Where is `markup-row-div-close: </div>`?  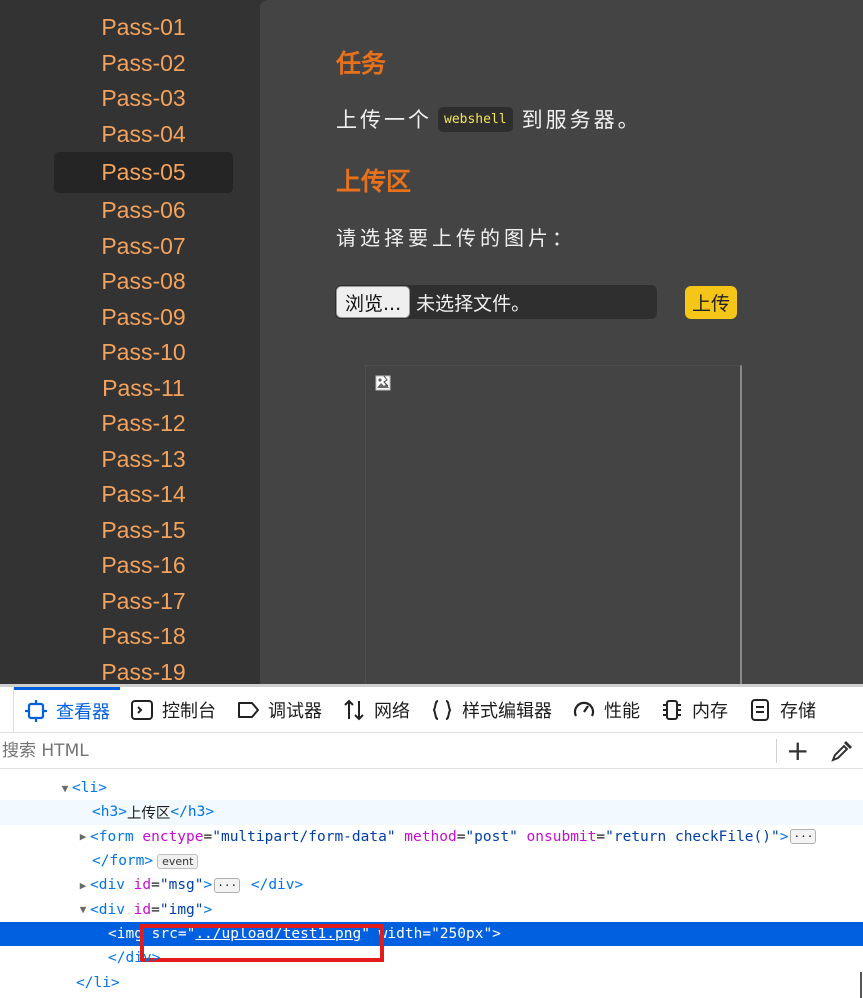
markup-row-div-close: </div> is located at coordinates (431, 958).